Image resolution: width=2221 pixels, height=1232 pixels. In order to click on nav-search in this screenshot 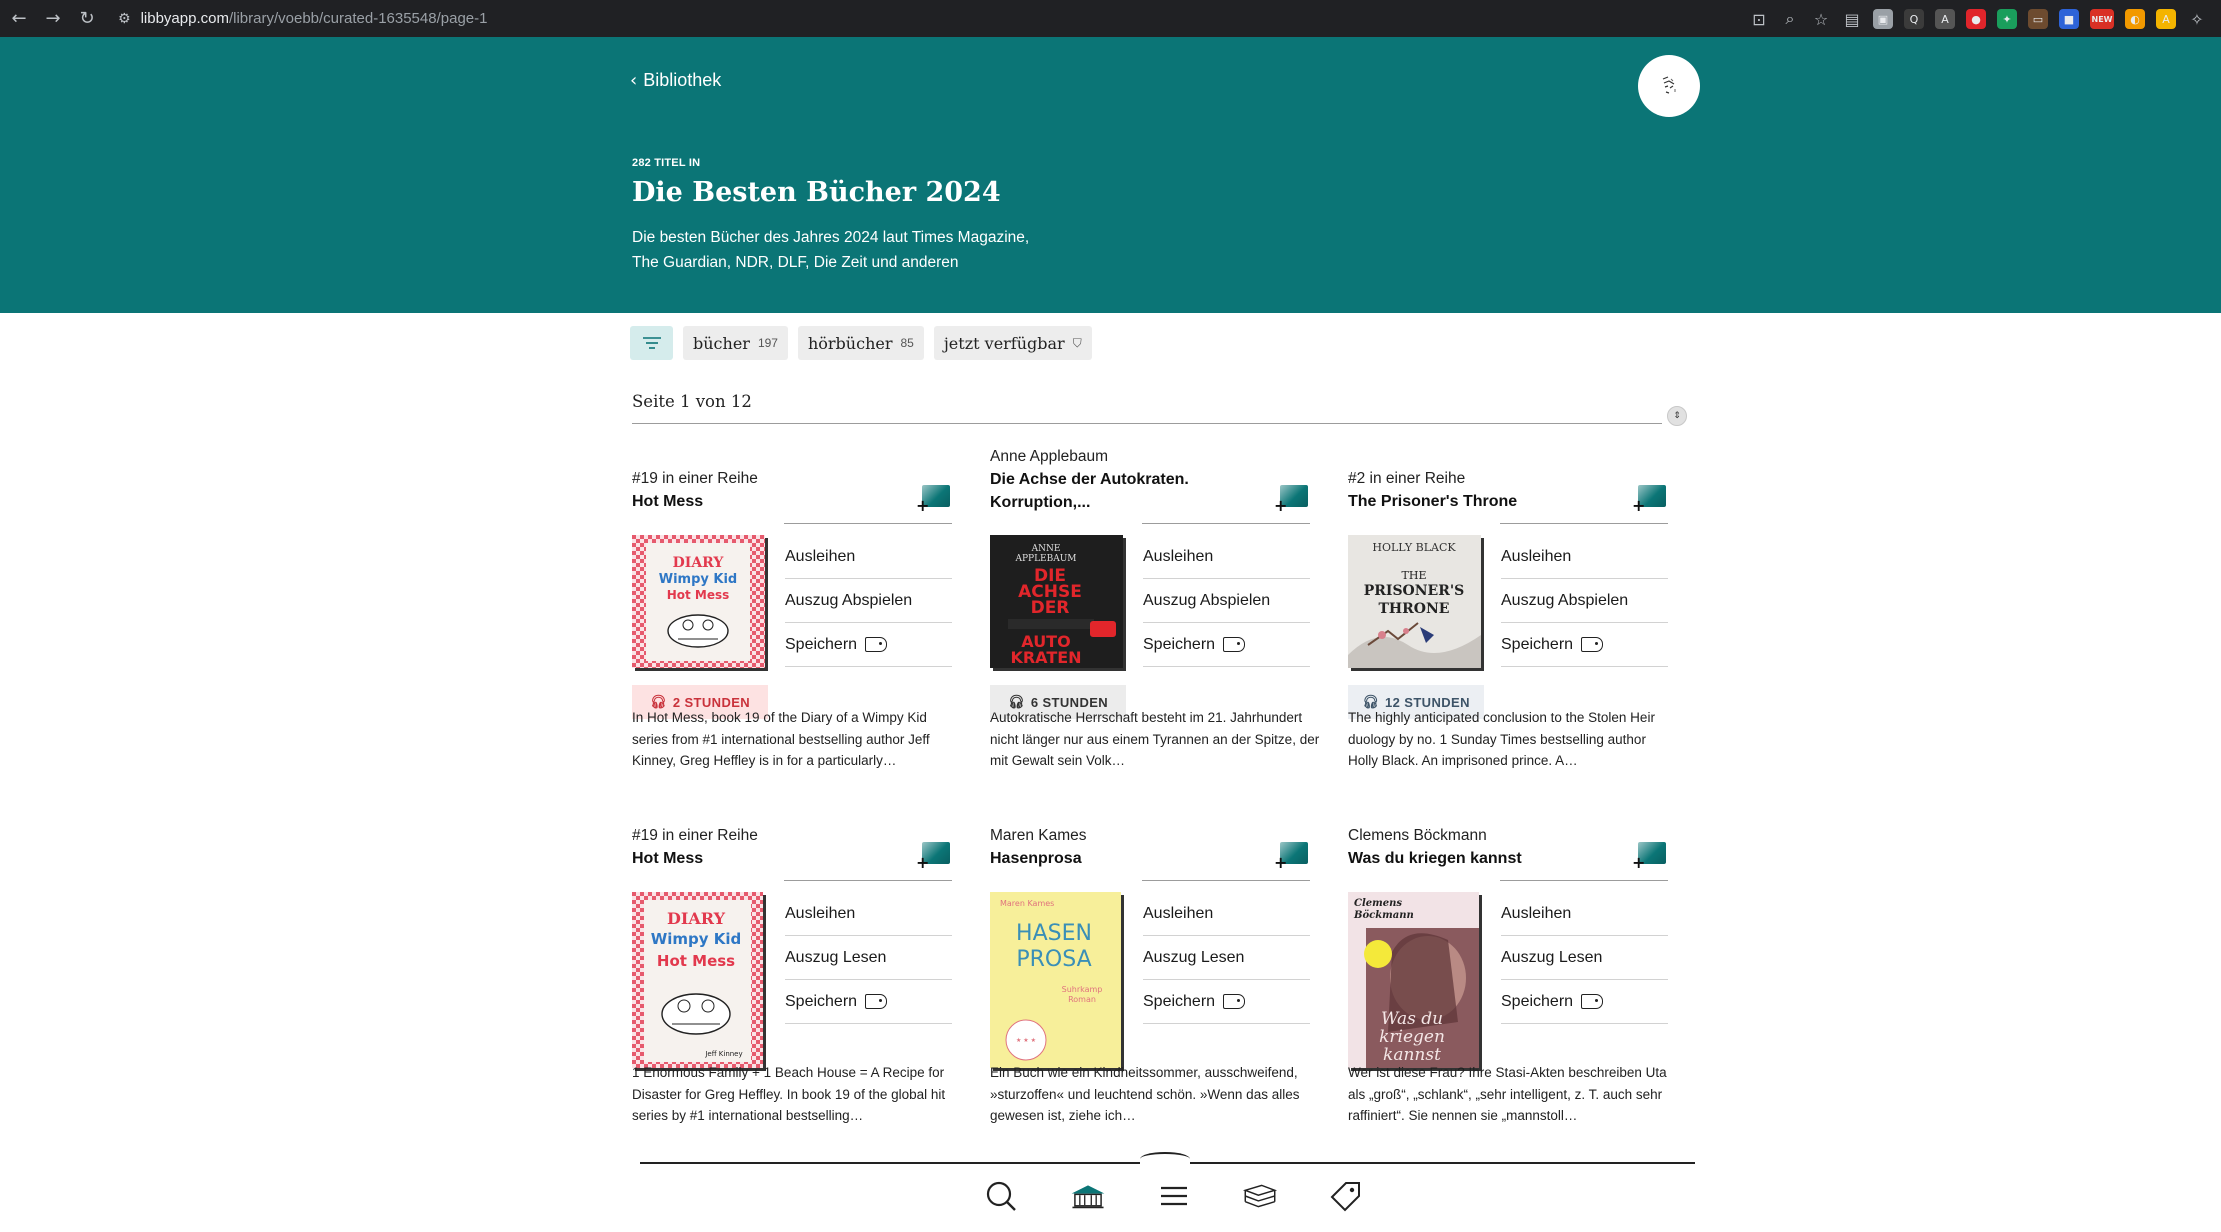, I will do `click(1002, 1196)`.